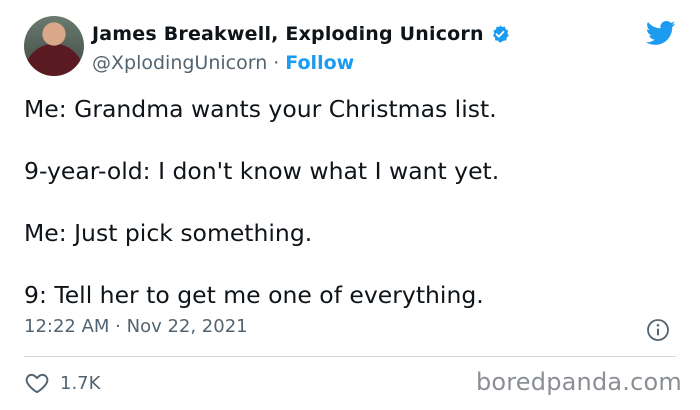 This screenshot has height=410, width=700. I want to click on tweet-line: Me: Grandma wants your Christmas list., so click(260, 109).